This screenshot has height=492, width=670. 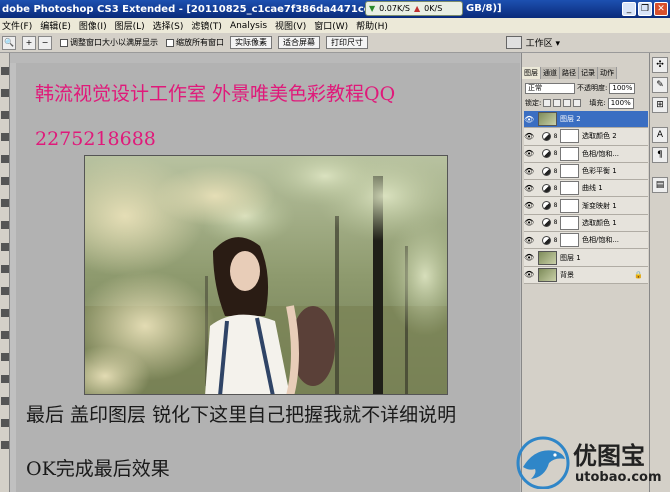 What do you see at coordinates (168, 25) in the screenshot?
I see `menu-item: 选择(S)` at bounding box center [168, 25].